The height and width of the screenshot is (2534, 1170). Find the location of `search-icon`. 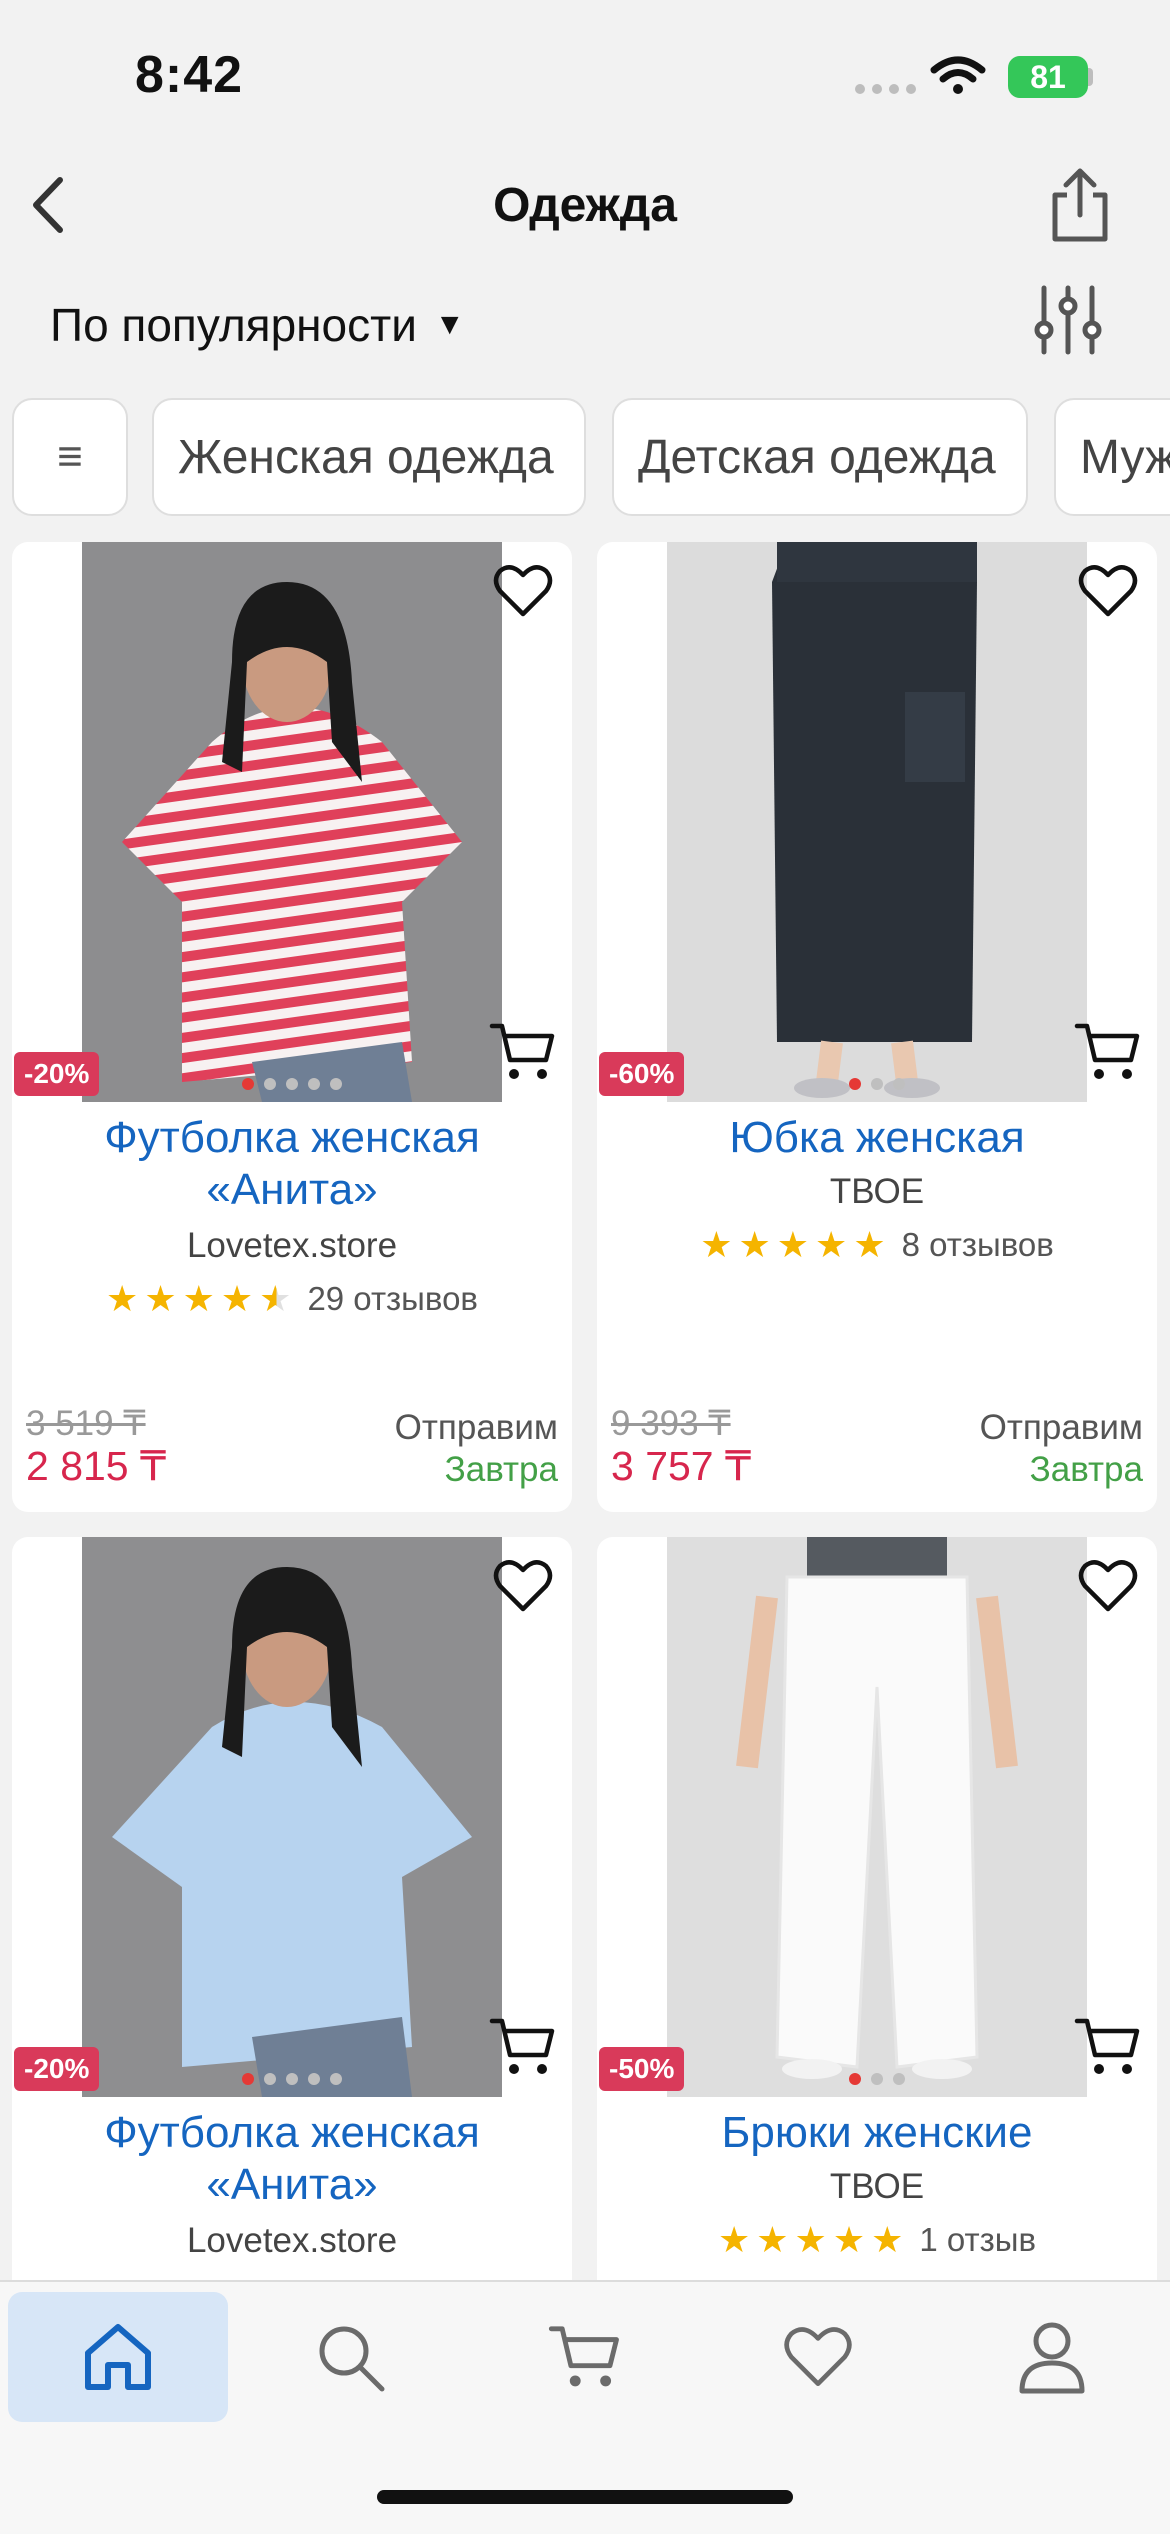

search-icon is located at coordinates (352, 2359).